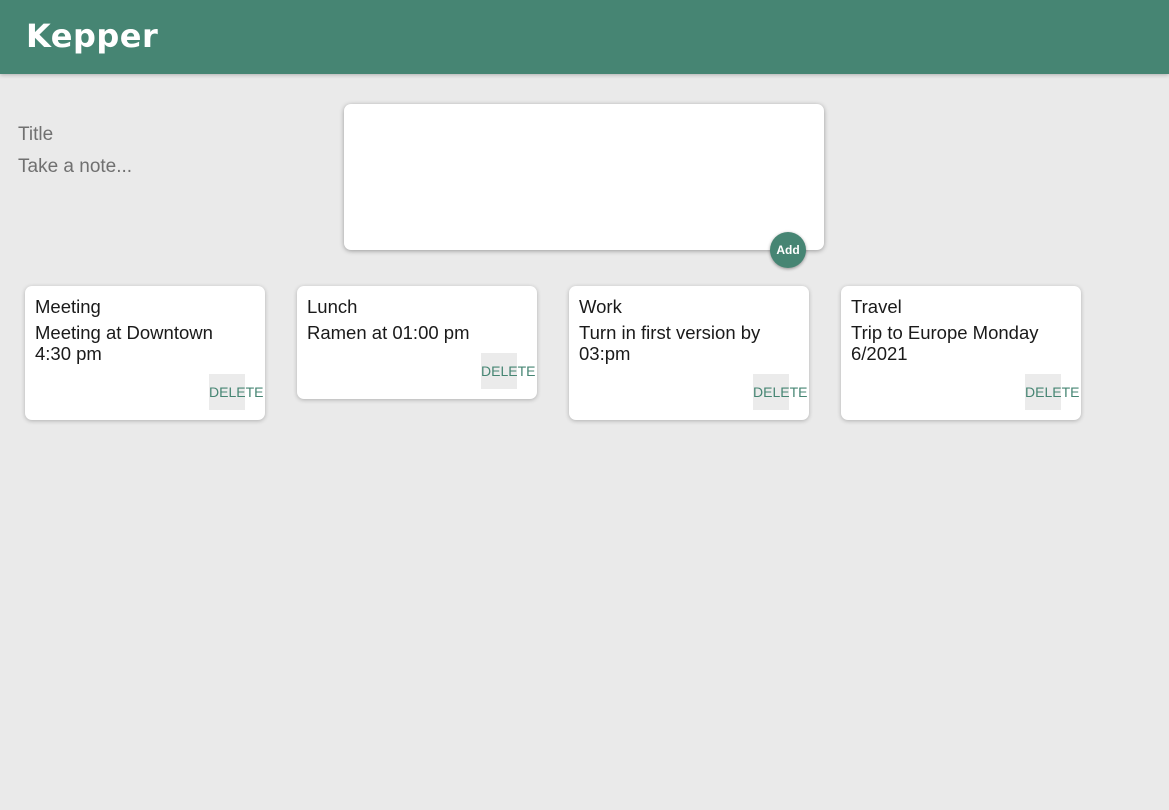 The image size is (1169, 810). What do you see at coordinates (124, 343) in the screenshot?
I see `note-content: Meeting at Downtown 4:30 pm` at bounding box center [124, 343].